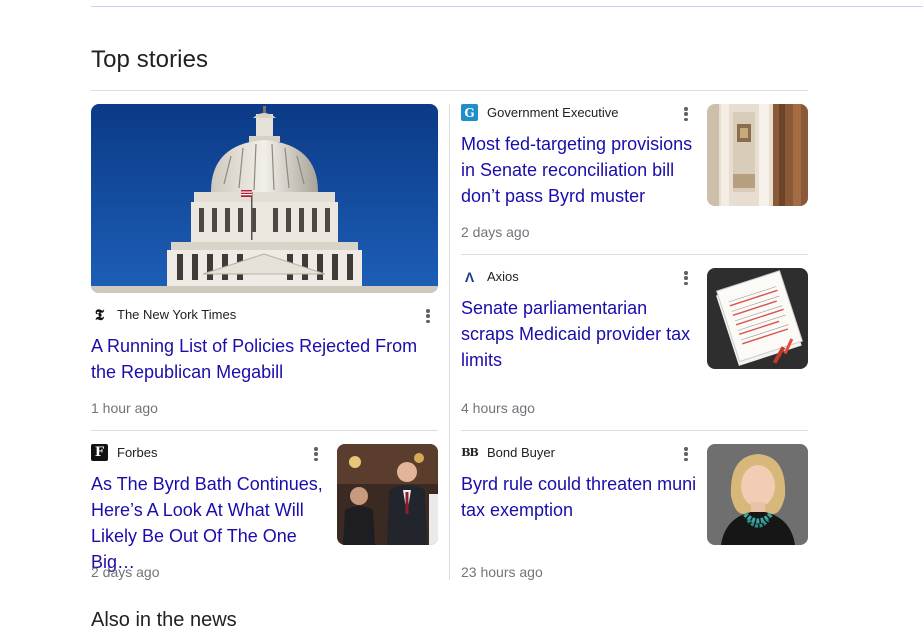  I want to click on story-3-time: 4 hours ago, so click(498, 408).